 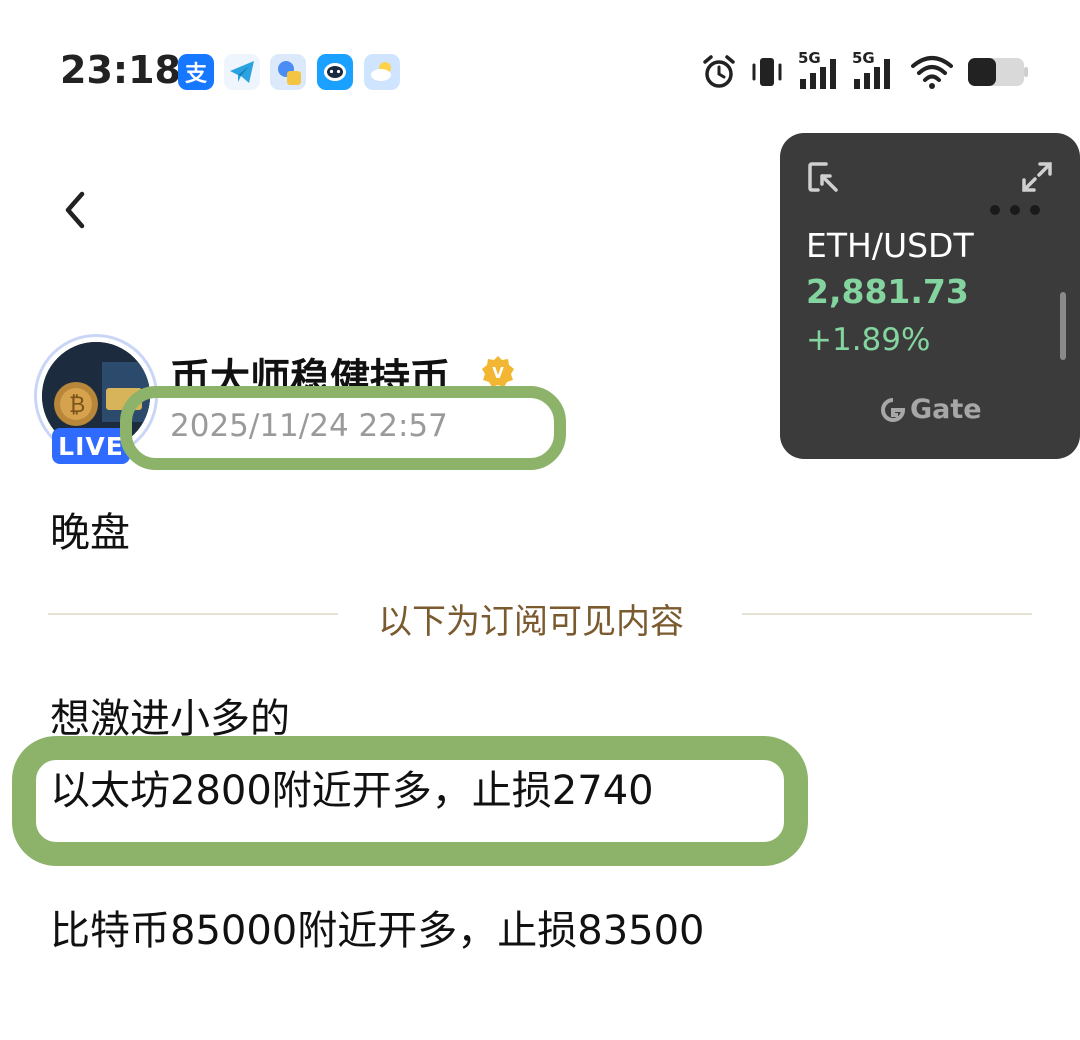 What do you see at coordinates (1037, 177) in the screenshot?
I see `expand-icon` at bounding box center [1037, 177].